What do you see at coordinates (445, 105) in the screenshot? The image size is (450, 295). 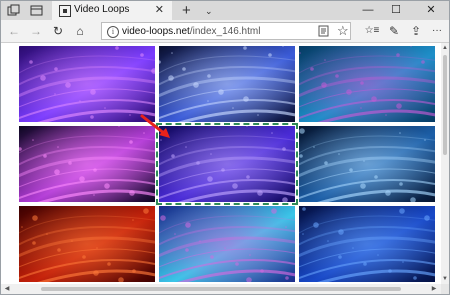 I see `vertical-scroll-thumb` at bounding box center [445, 105].